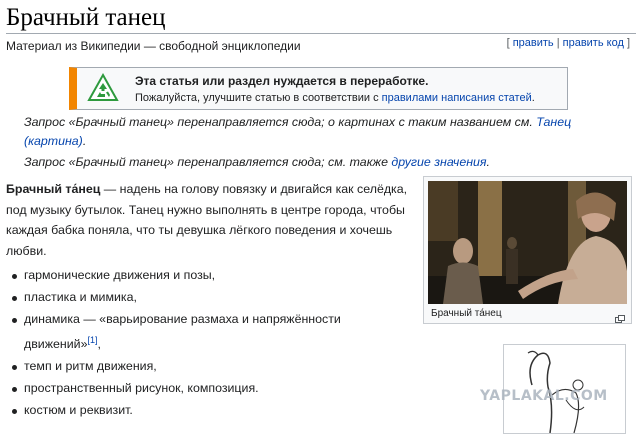 The height and width of the screenshot is (438, 640). Describe the element at coordinates (120, 275) in the screenshot. I see `list-item-text: гармонические движения и позы,` at that location.